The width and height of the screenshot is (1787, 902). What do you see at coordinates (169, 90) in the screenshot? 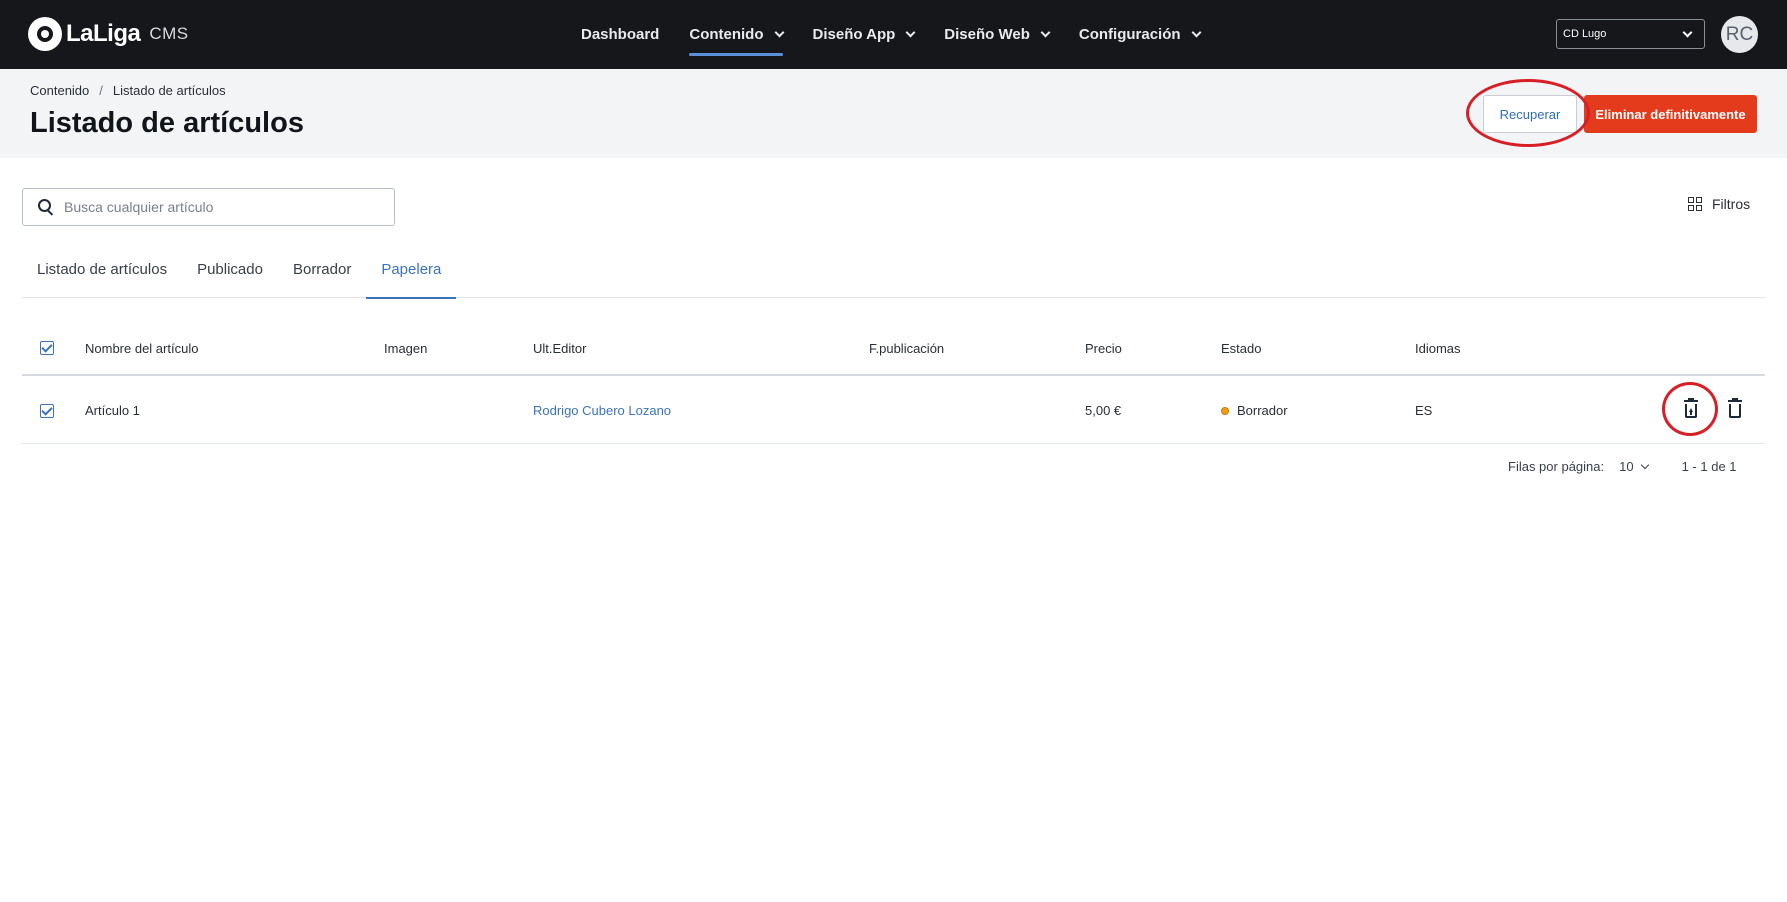
I see `breadcrumb-current: Listado de artículos` at bounding box center [169, 90].